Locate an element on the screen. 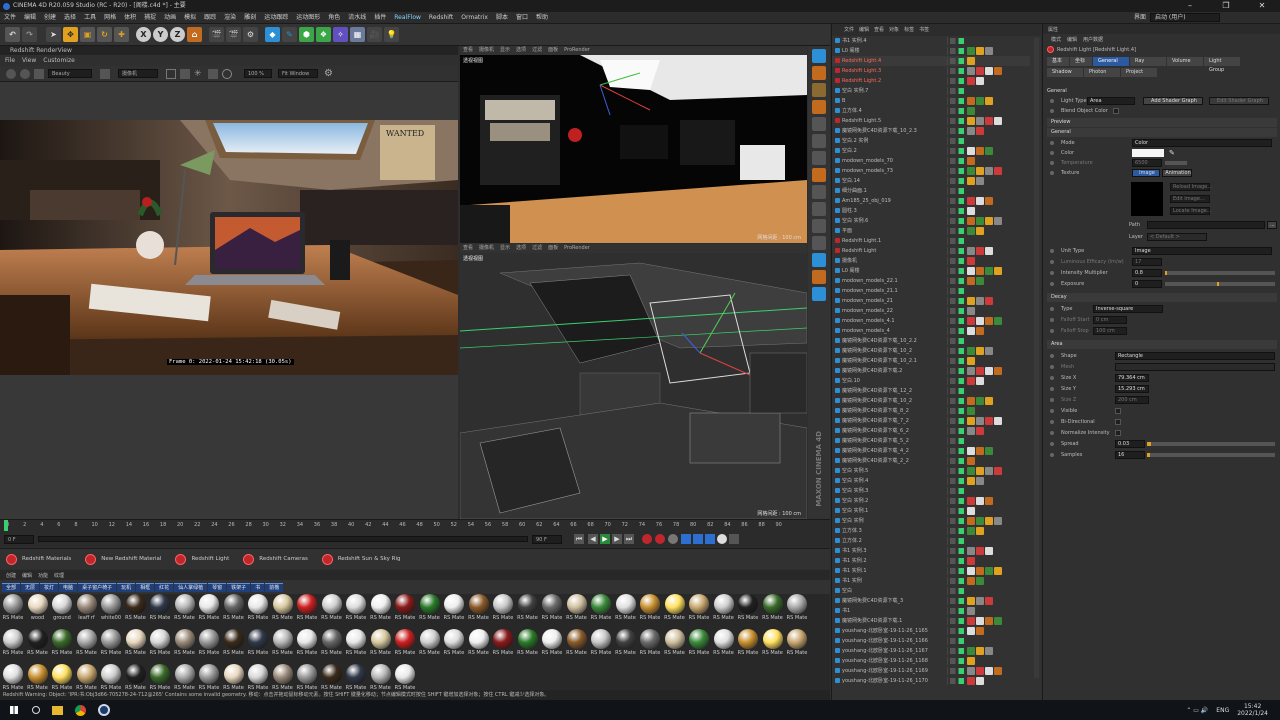  object-row: 空白.10 is located at coordinates (931, 381).